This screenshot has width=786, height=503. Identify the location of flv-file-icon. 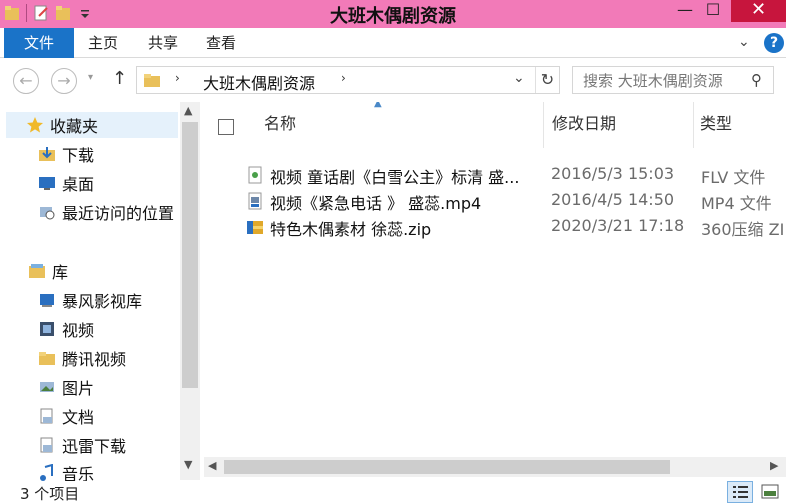
(255, 175).